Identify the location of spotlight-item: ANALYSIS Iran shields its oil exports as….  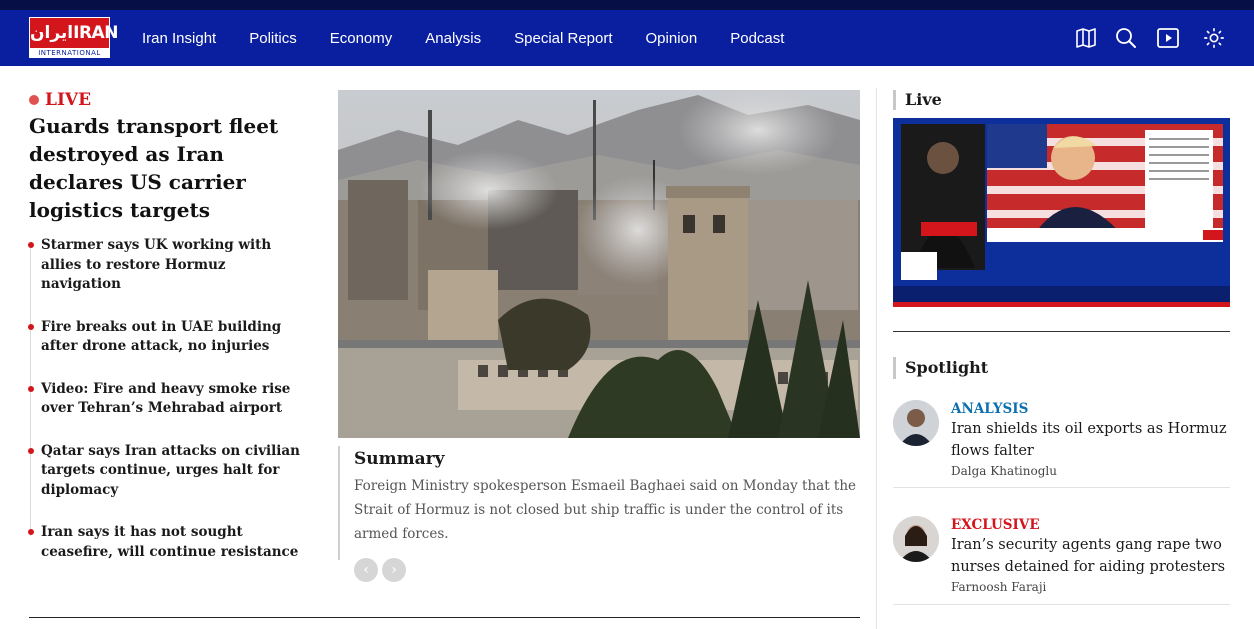
(1061, 444).